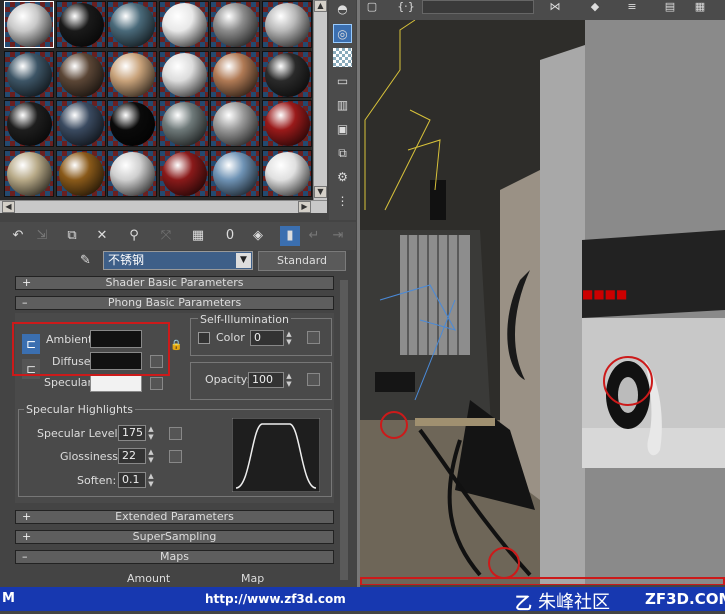 The width and height of the screenshot is (725, 614). I want to click on material-navigator-icon: ⋮, so click(342, 201).